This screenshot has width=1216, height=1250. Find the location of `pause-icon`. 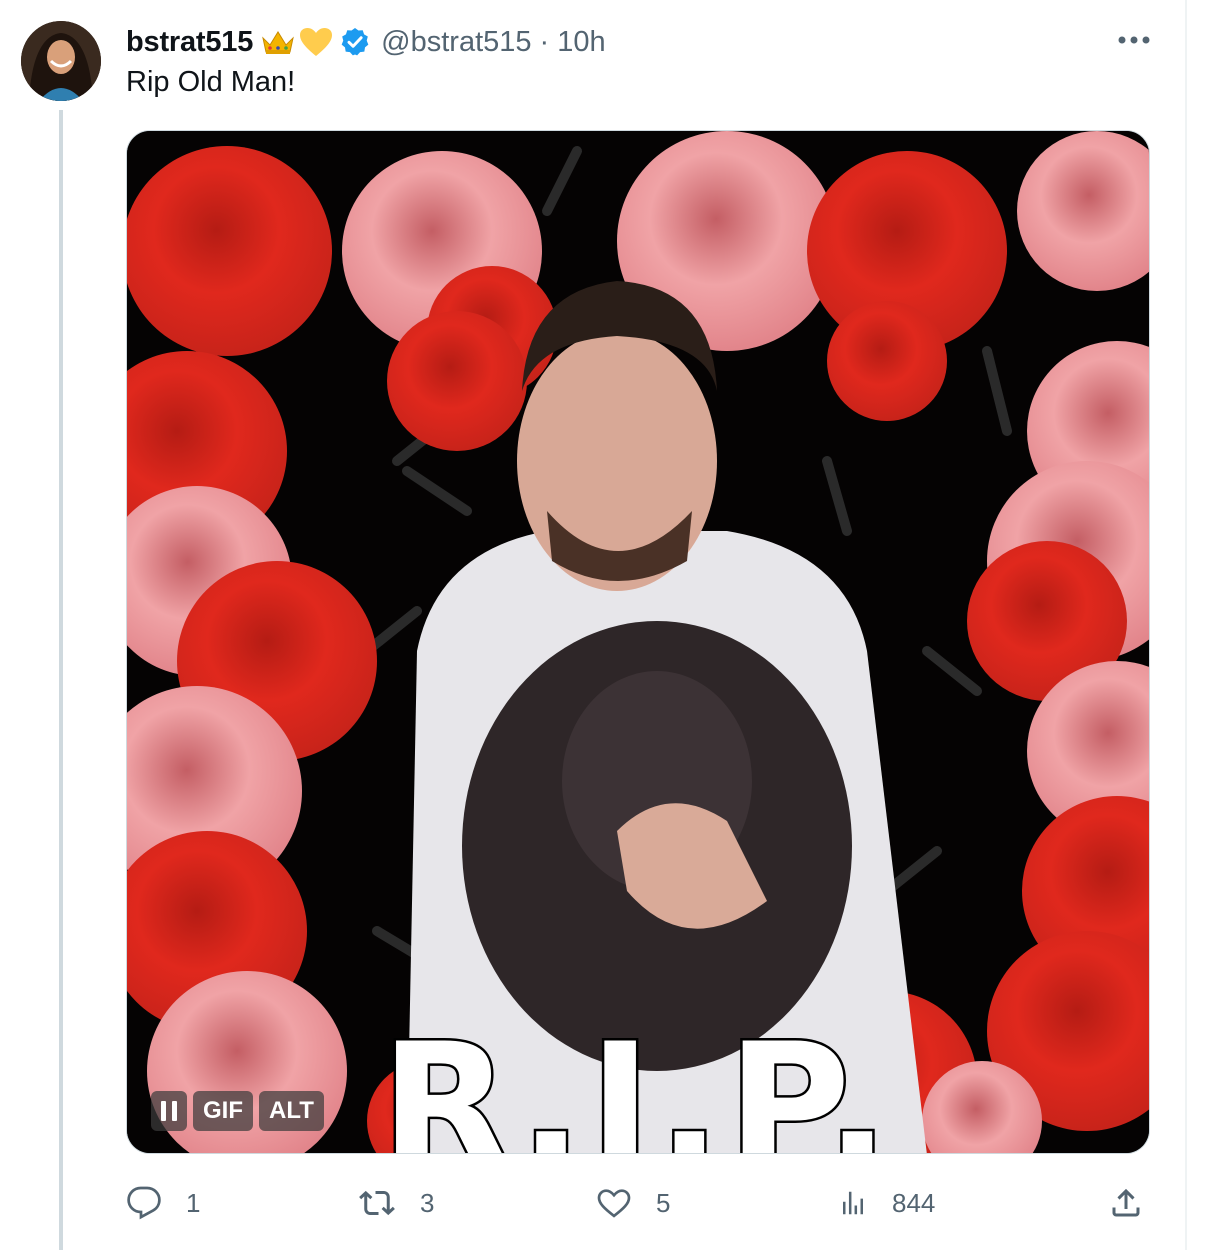

pause-icon is located at coordinates (169, 1111).